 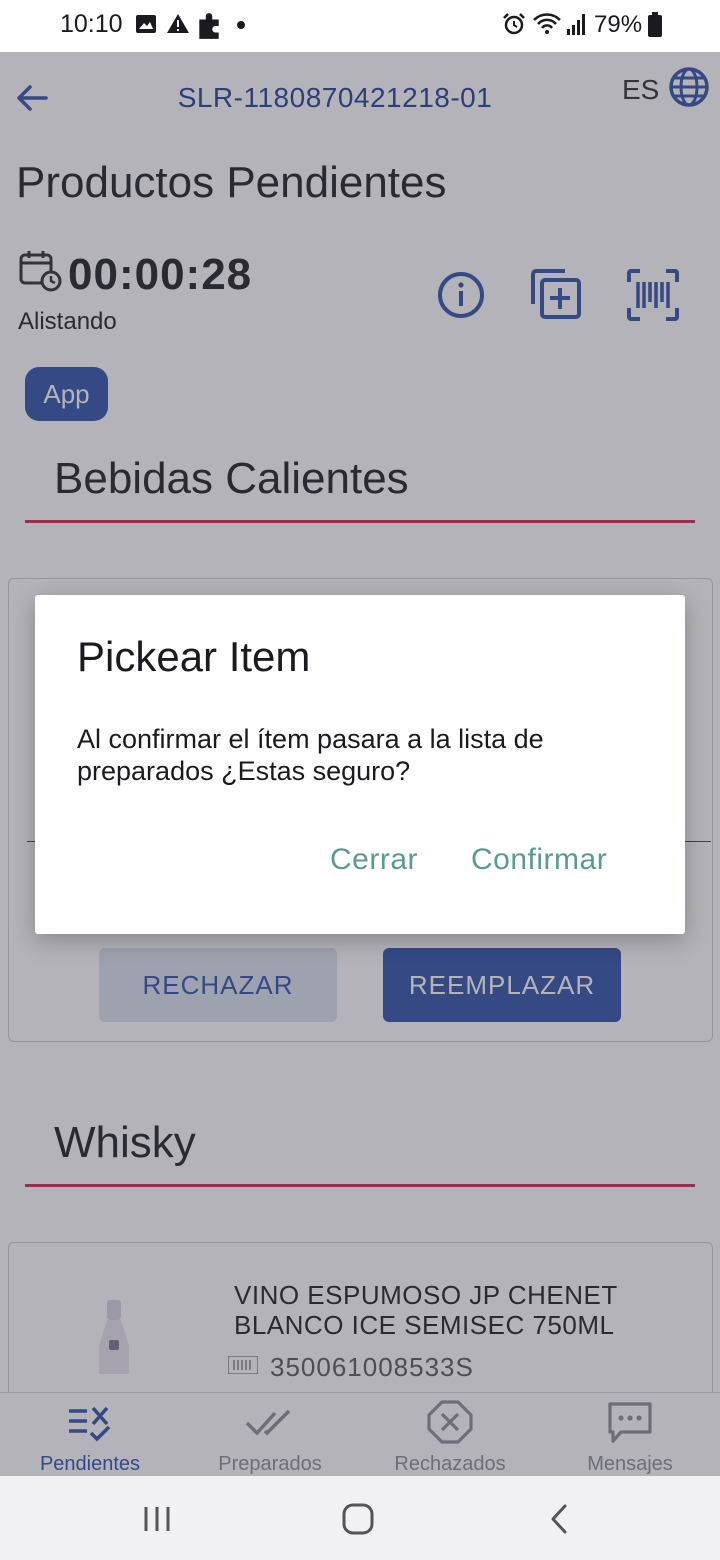 I want to click on home-icon, so click(x=358, y=1519).